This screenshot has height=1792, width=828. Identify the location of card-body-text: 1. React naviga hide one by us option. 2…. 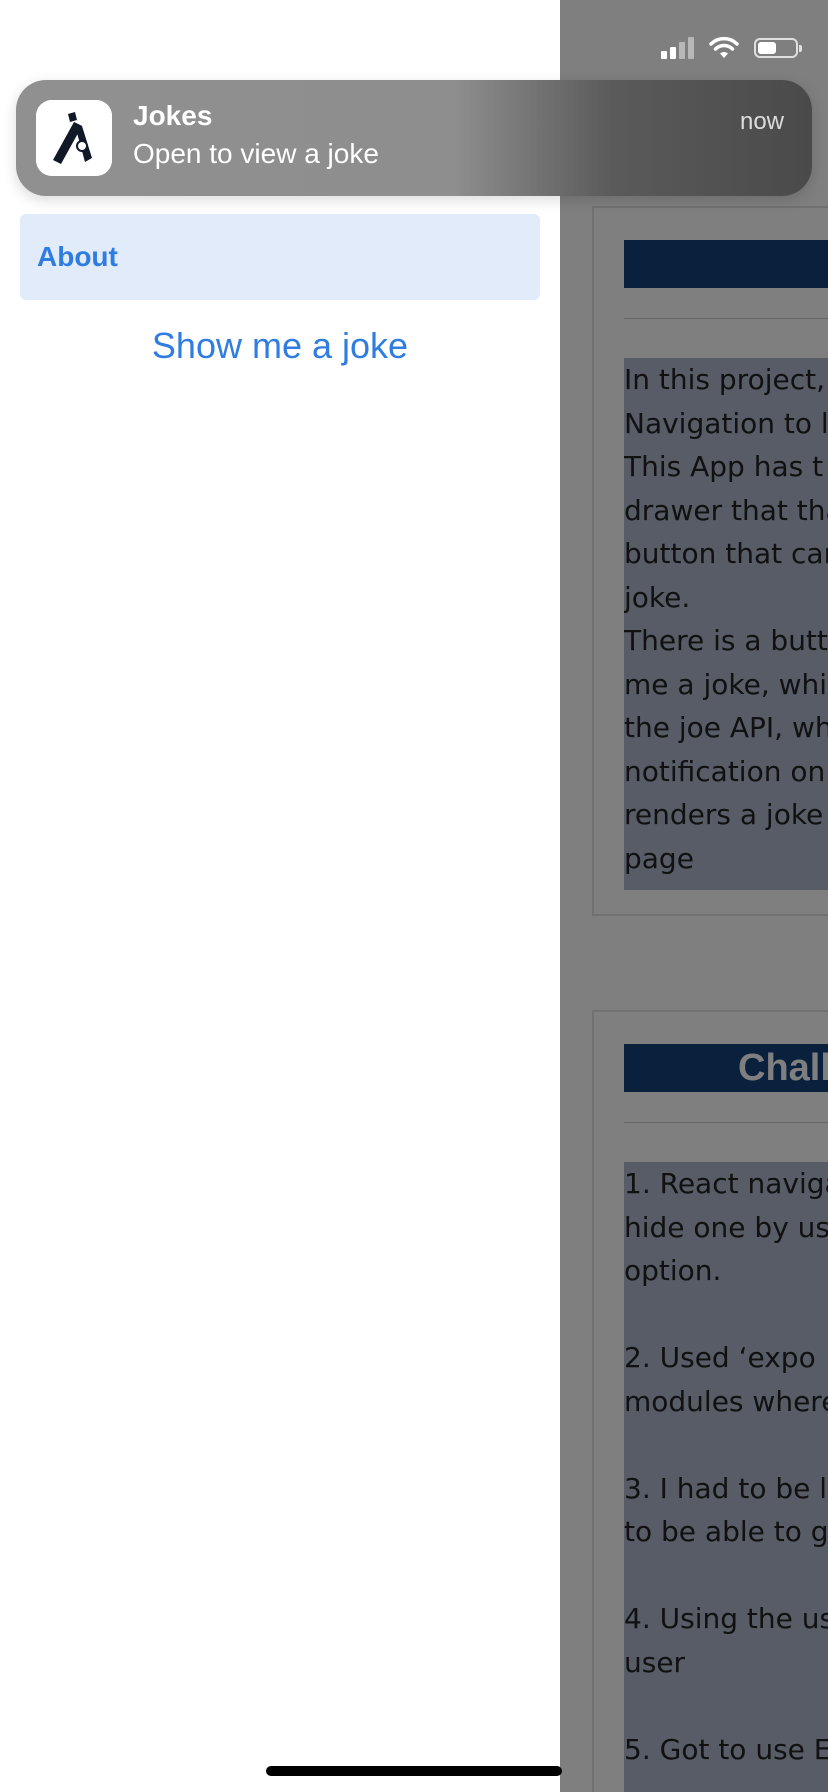
(726, 1477).